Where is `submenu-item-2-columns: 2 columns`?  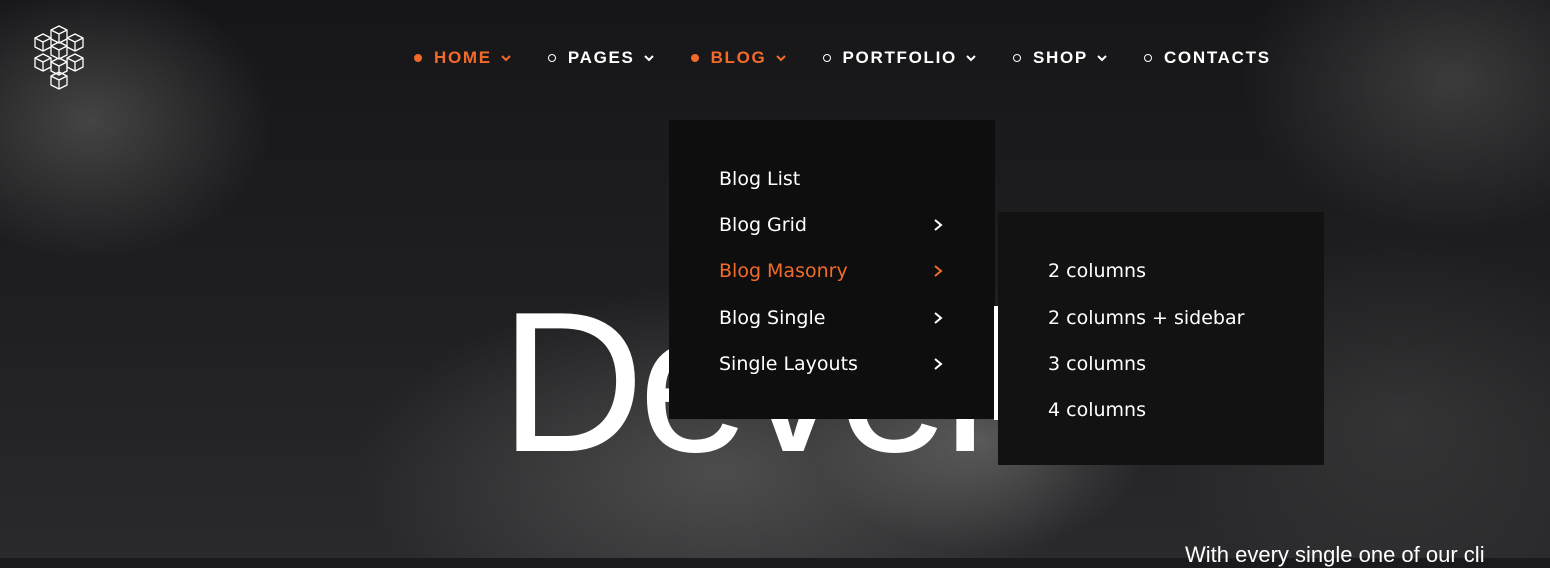
submenu-item-2-columns: 2 columns is located at coordinates (1097, 271).